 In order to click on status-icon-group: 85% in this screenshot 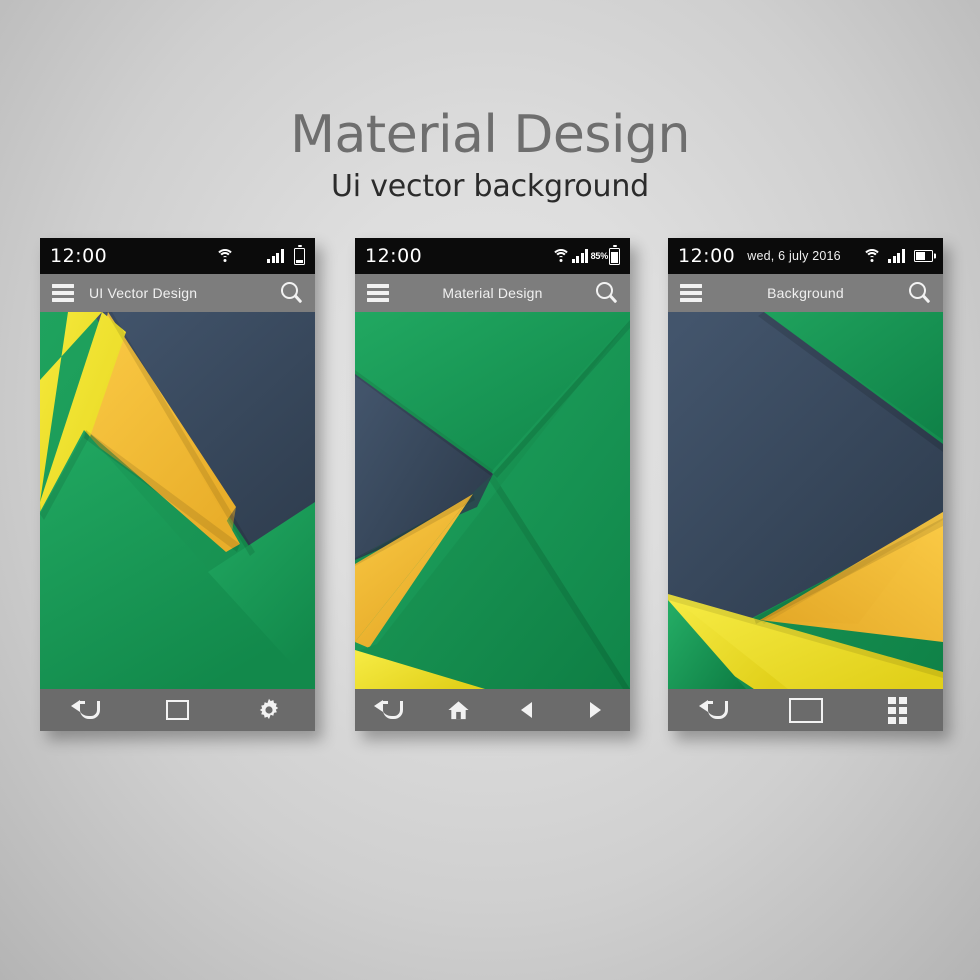, I will do `click(585, 256)`.